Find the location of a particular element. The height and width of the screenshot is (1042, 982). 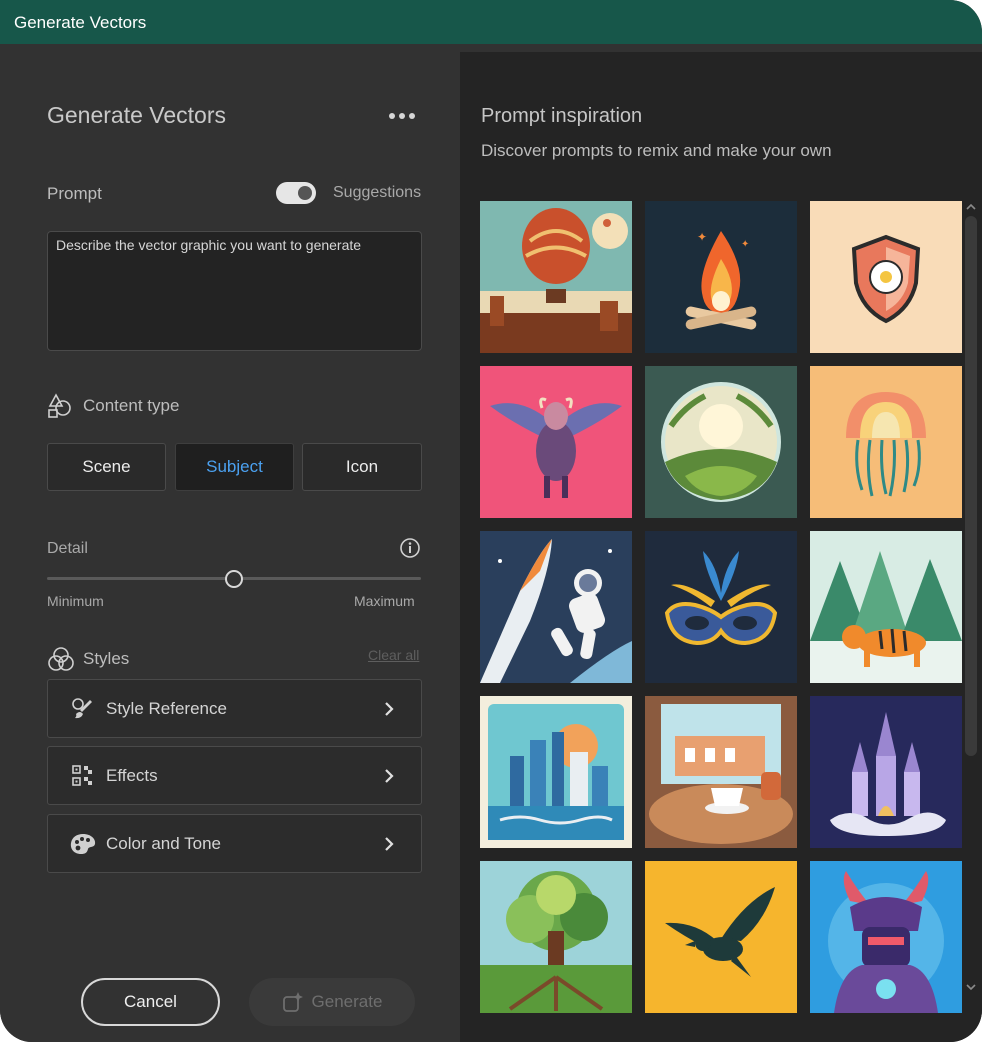

shield-flower-icon is located at coordinates (886, 277).